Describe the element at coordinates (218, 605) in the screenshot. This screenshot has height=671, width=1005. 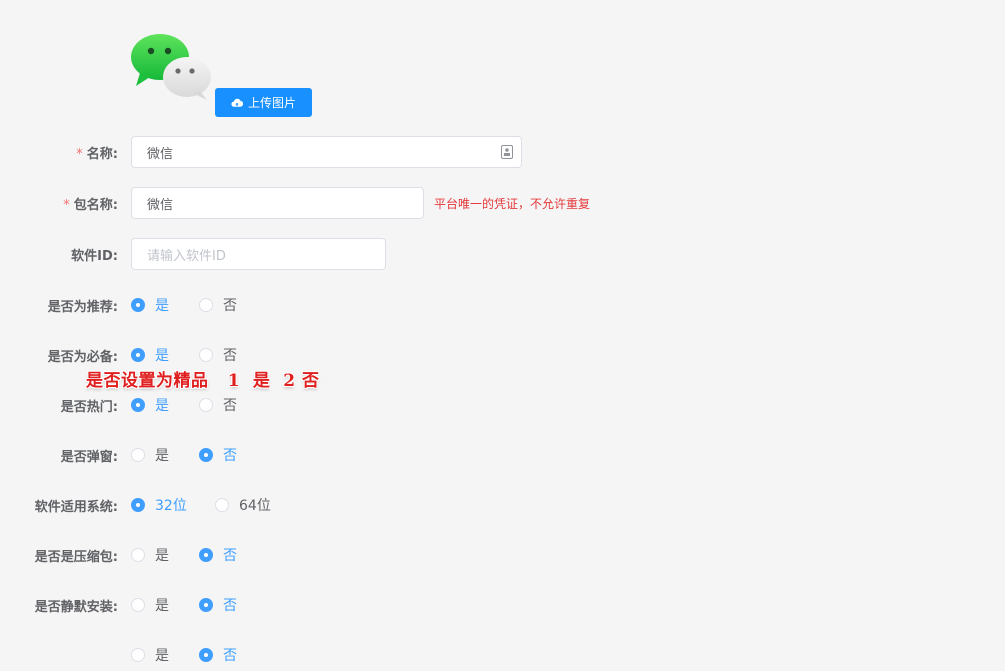
I see `silent-install-no-radio: 否` at that location.